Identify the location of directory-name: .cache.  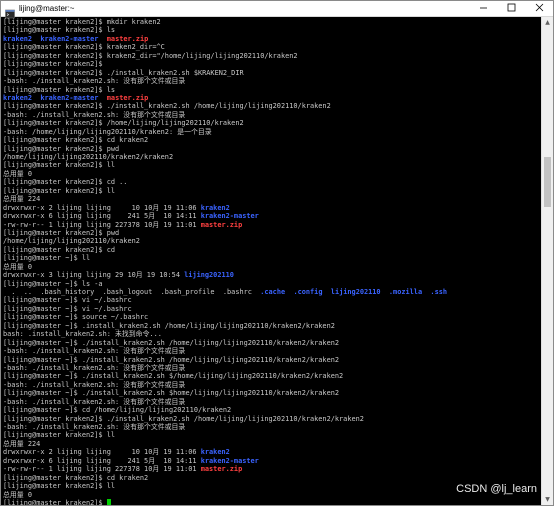
(273, 292).